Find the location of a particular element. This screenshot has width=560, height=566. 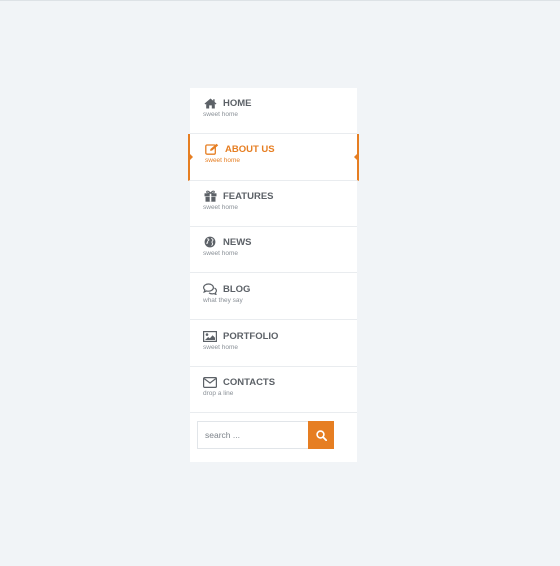

menu-item-label: HOME is located at coordinates (237, 103).